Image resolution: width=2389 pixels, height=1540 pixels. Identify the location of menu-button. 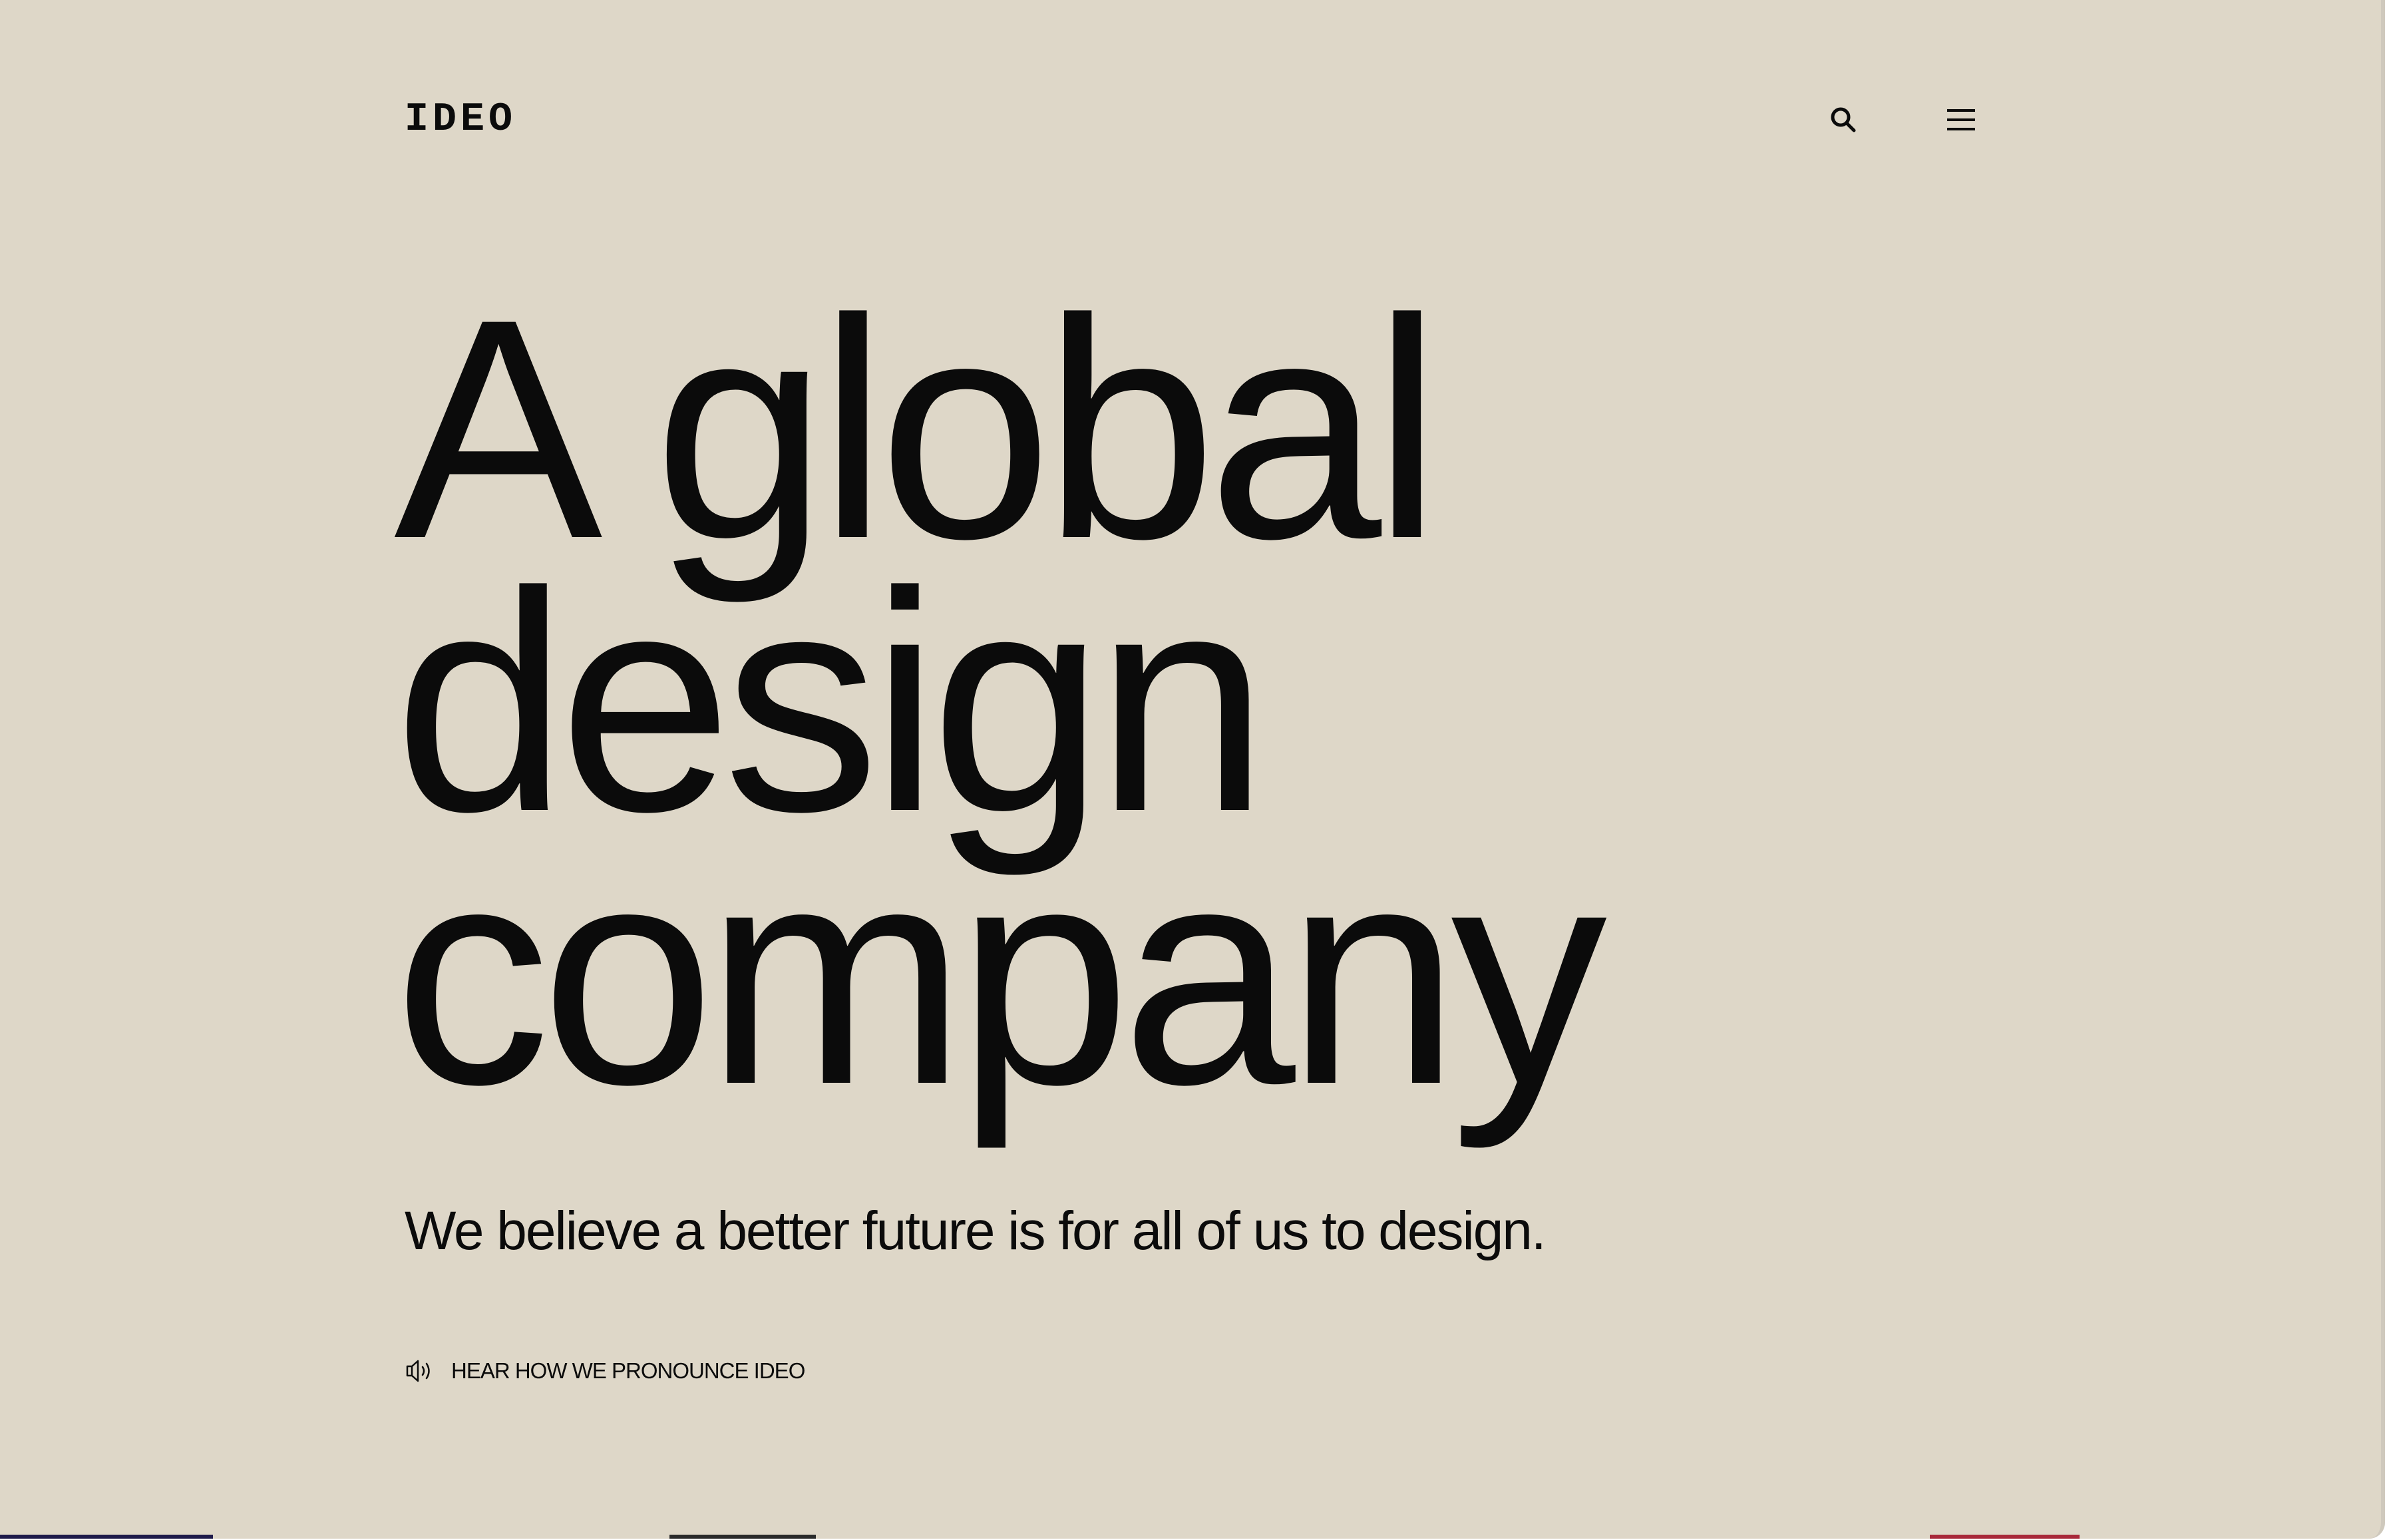
(1961, 120).